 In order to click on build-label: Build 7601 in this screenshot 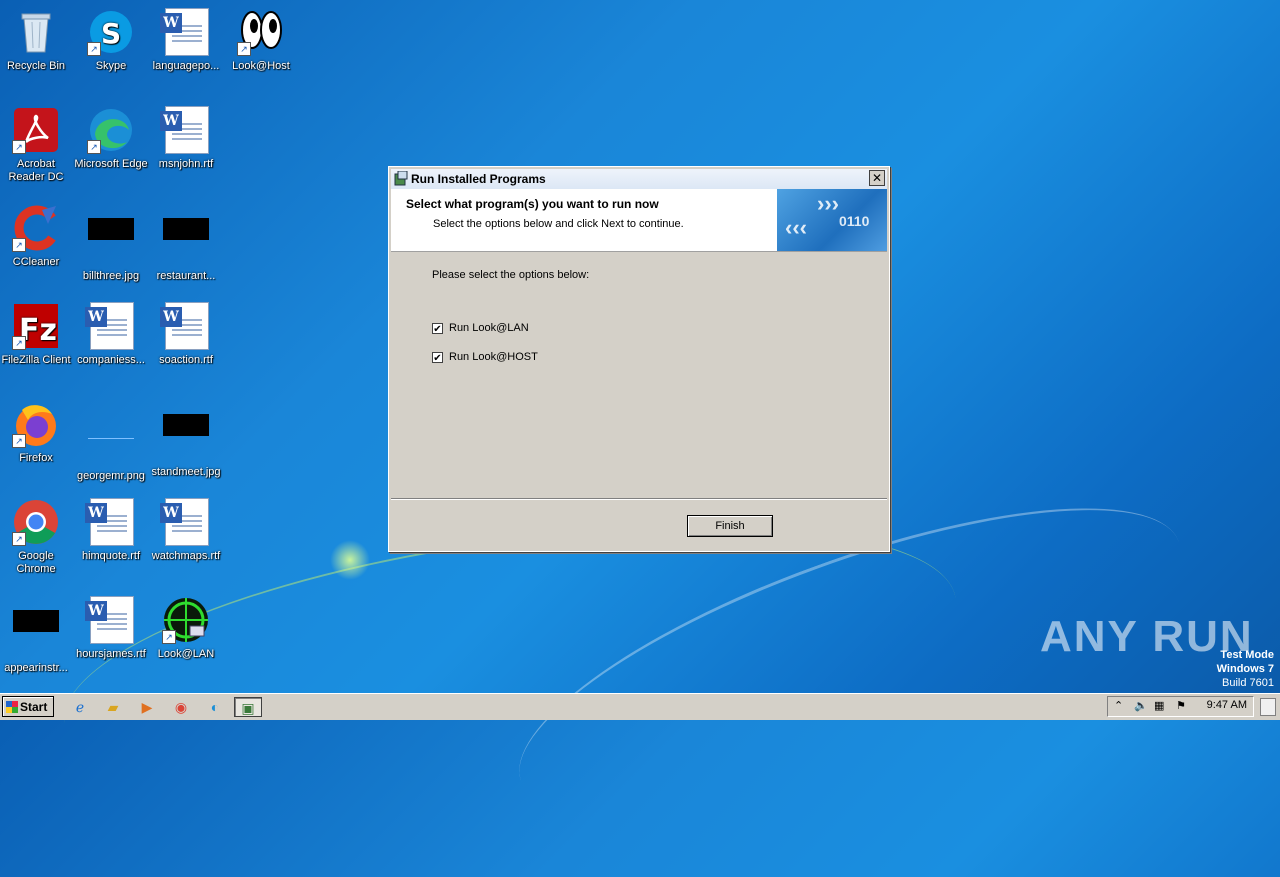, I will do `click(1248, 683)`.